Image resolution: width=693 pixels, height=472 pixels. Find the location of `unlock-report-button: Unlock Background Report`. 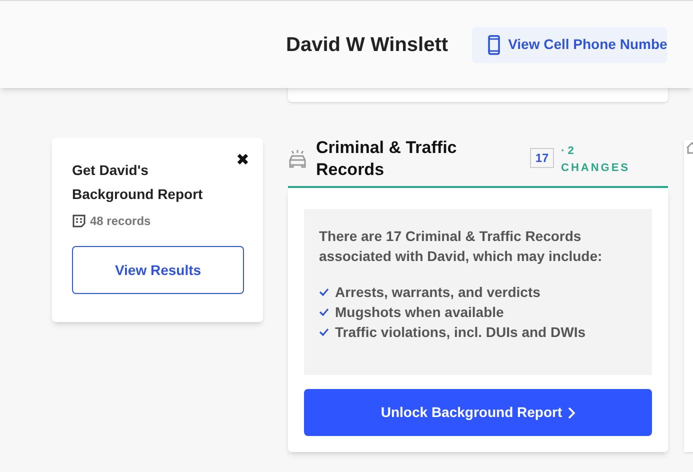

unlock-report-button: Unlock Background Report is located at coordinates (478, 412).